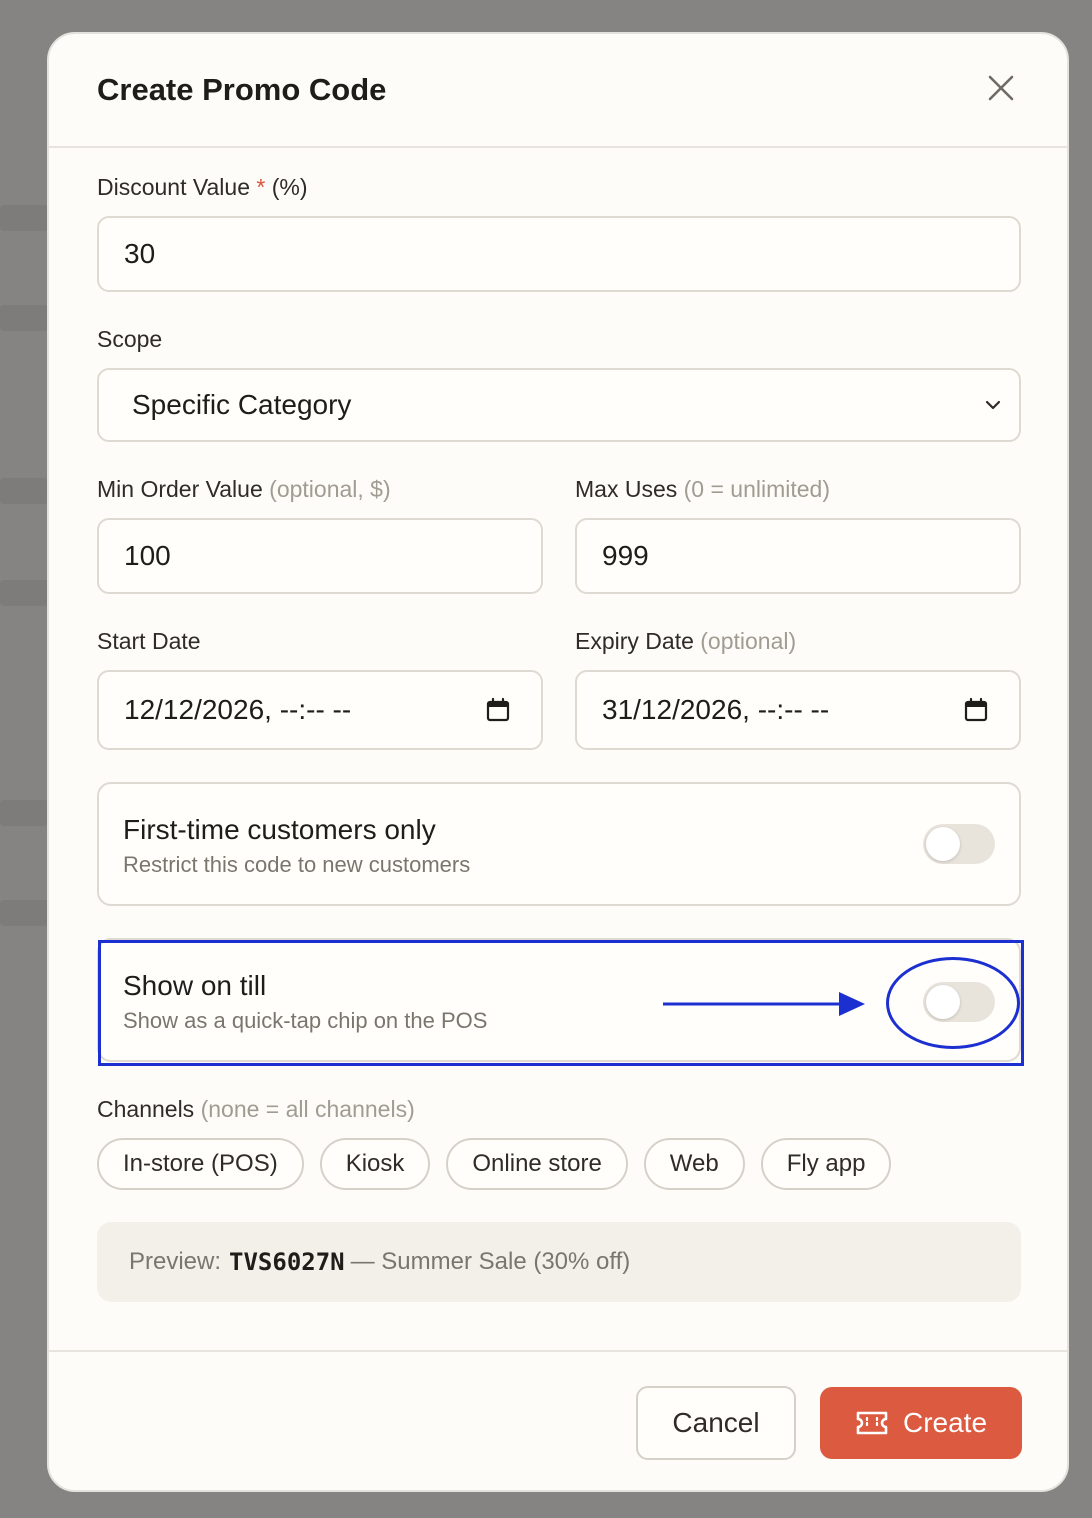 The image size is (1092, 1518). What do you see at coordinates (238, 709) in the screenshot?
I see `start-date-value: 12/12/2026, --:-- --` at bounding box center [238, 709].